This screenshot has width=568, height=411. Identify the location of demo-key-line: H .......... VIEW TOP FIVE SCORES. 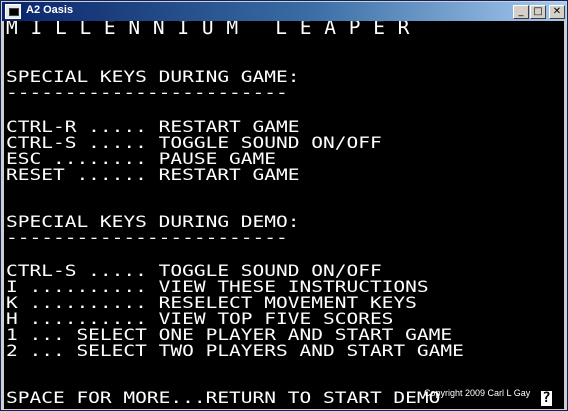
(200, 318).